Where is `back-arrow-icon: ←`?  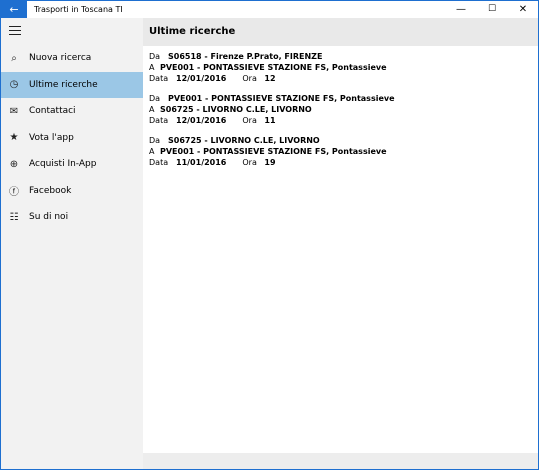
back-arrow-icon: ← is located at coordinates (14, 9).